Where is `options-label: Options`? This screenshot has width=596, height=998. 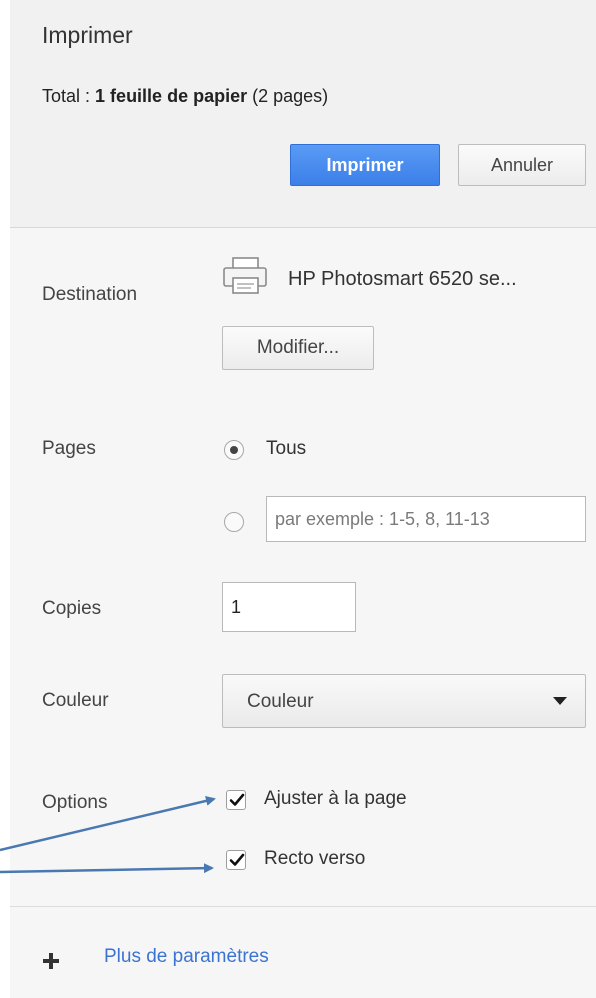 options-label: Options is located at coordinates (75, 802).